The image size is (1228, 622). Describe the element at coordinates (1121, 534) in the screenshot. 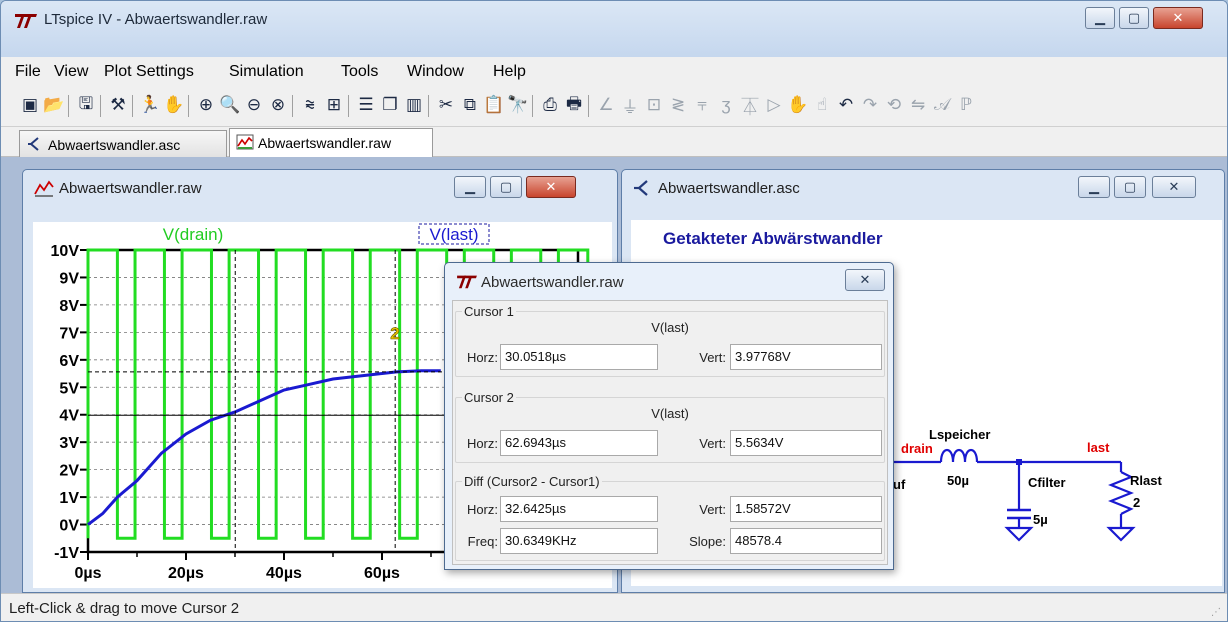

I see `ground-res-icon` at that location.